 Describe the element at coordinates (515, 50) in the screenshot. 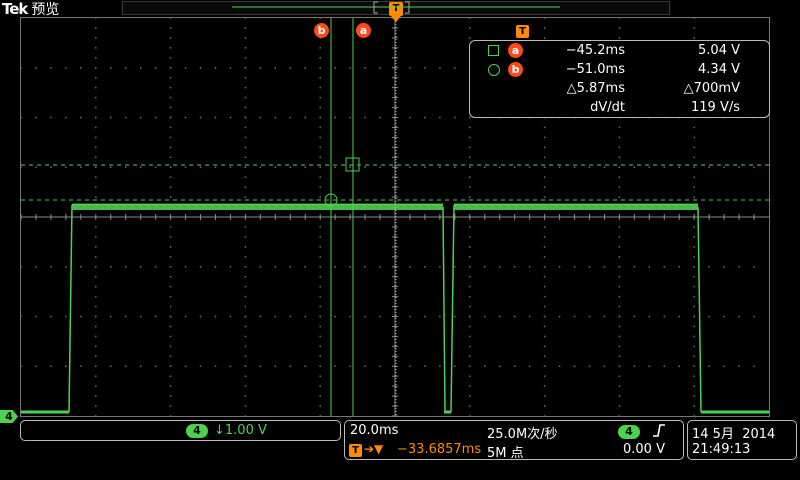

I see `cursor-a-label: a` at that location.